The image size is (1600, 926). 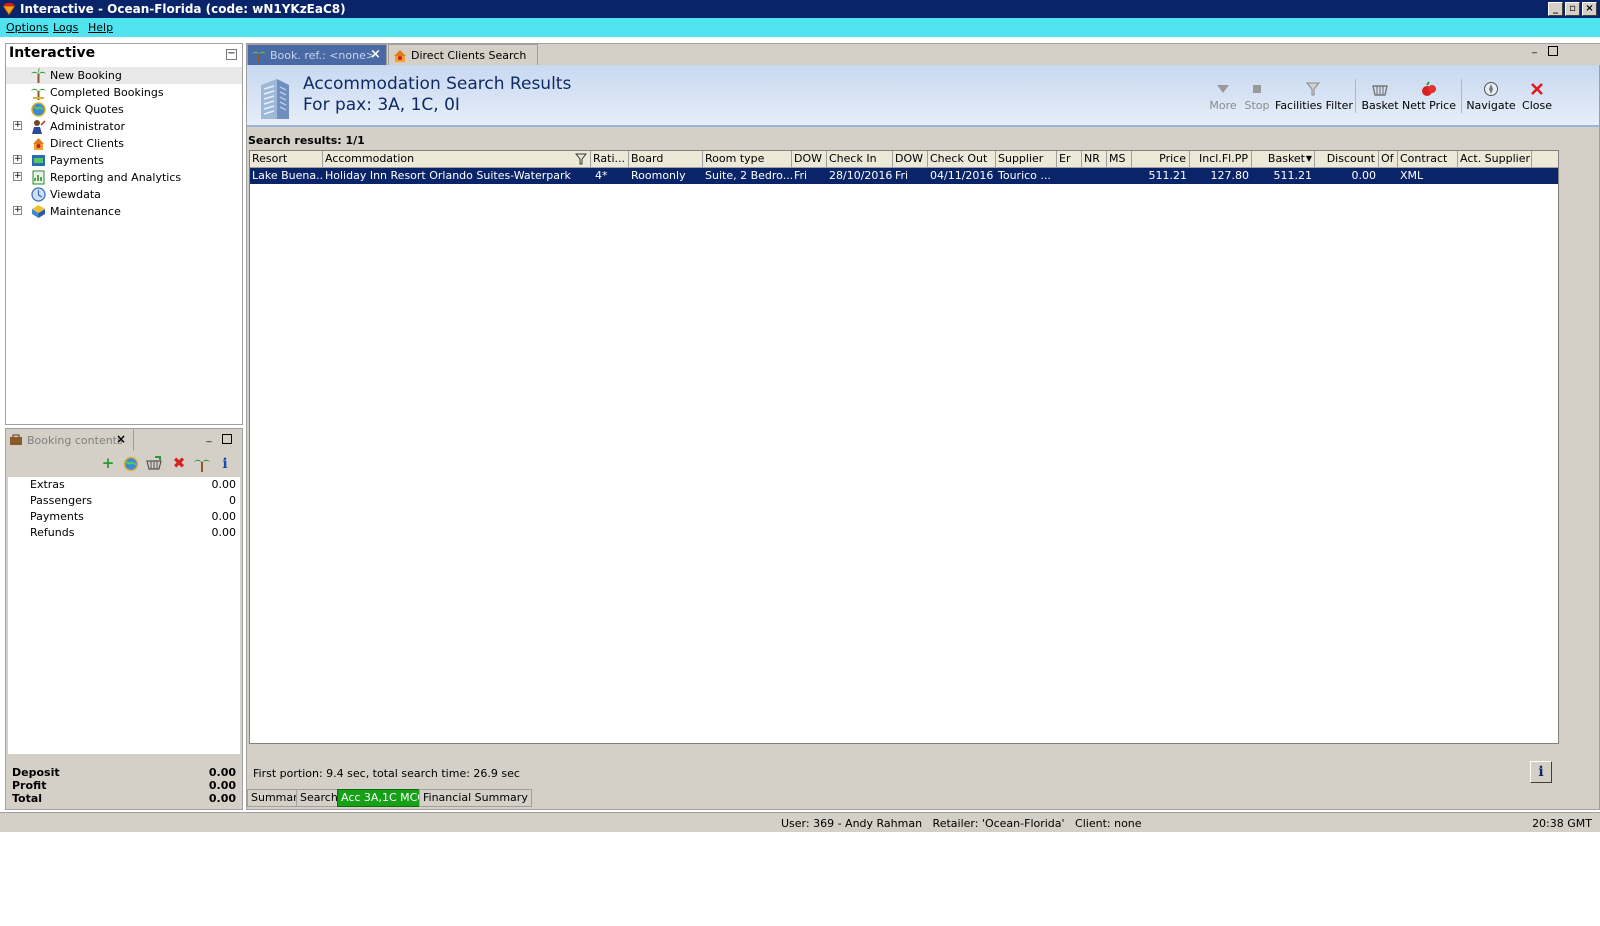 I want to click on tab-direct-clients-search: Direct Clients Search, so click(x=463, y=54).